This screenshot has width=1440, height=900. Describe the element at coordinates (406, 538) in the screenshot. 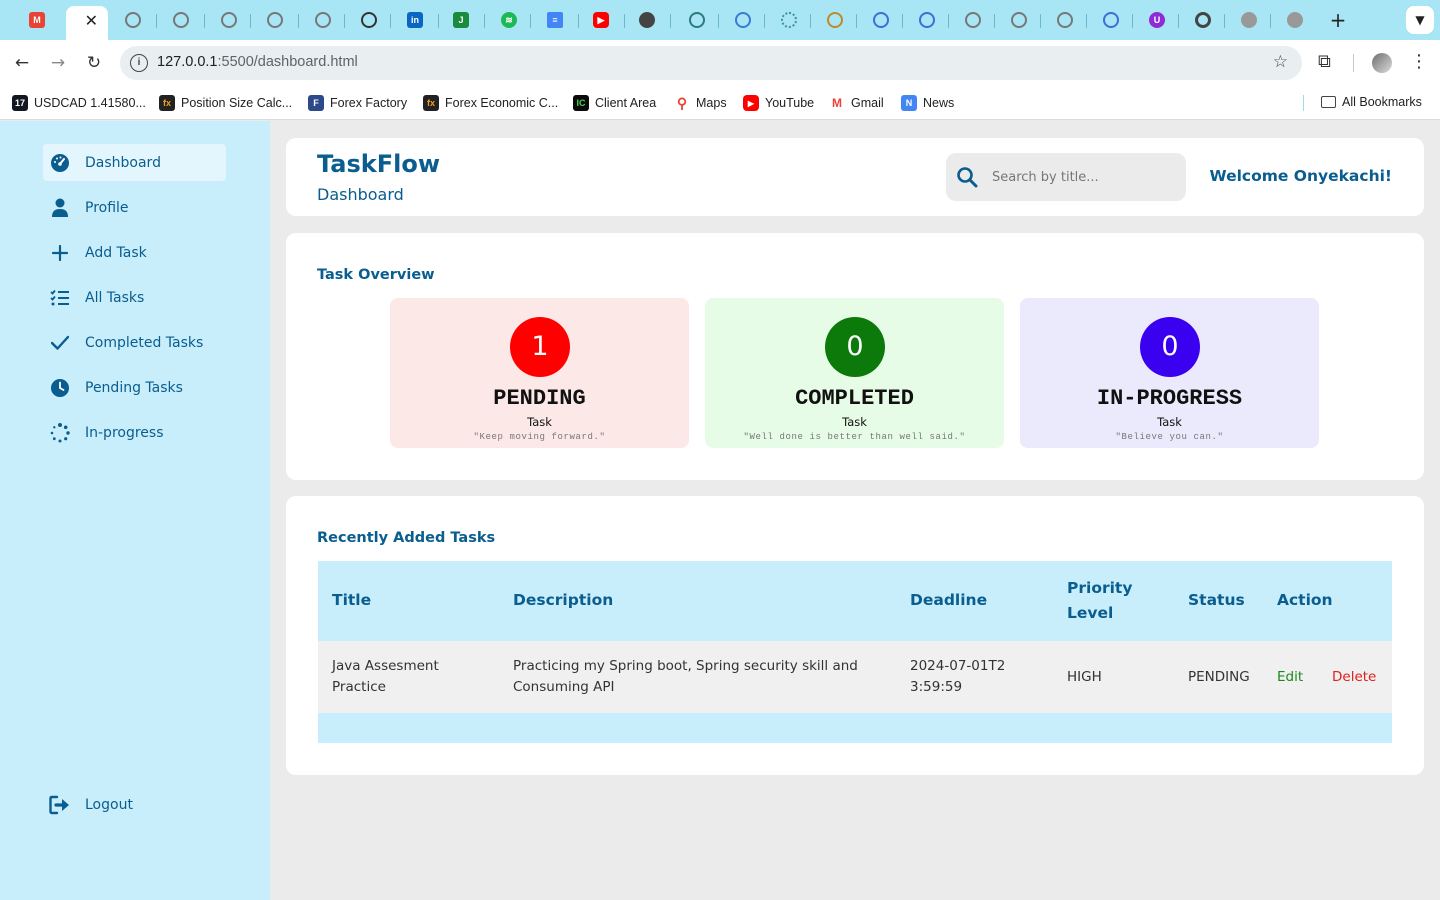

I see `section-title: Recently Added Tasks` at that location.